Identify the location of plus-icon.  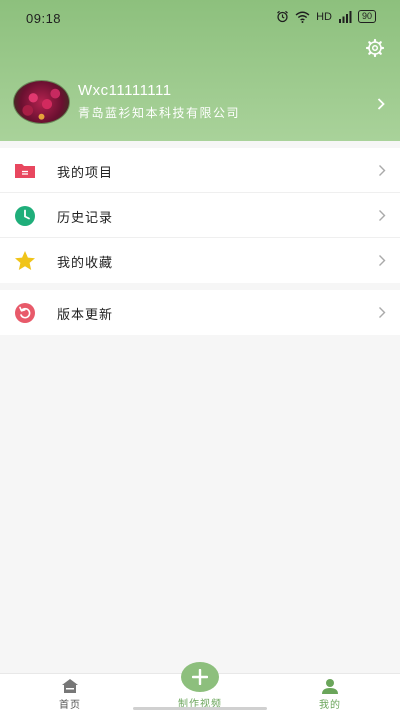
(200, 677).